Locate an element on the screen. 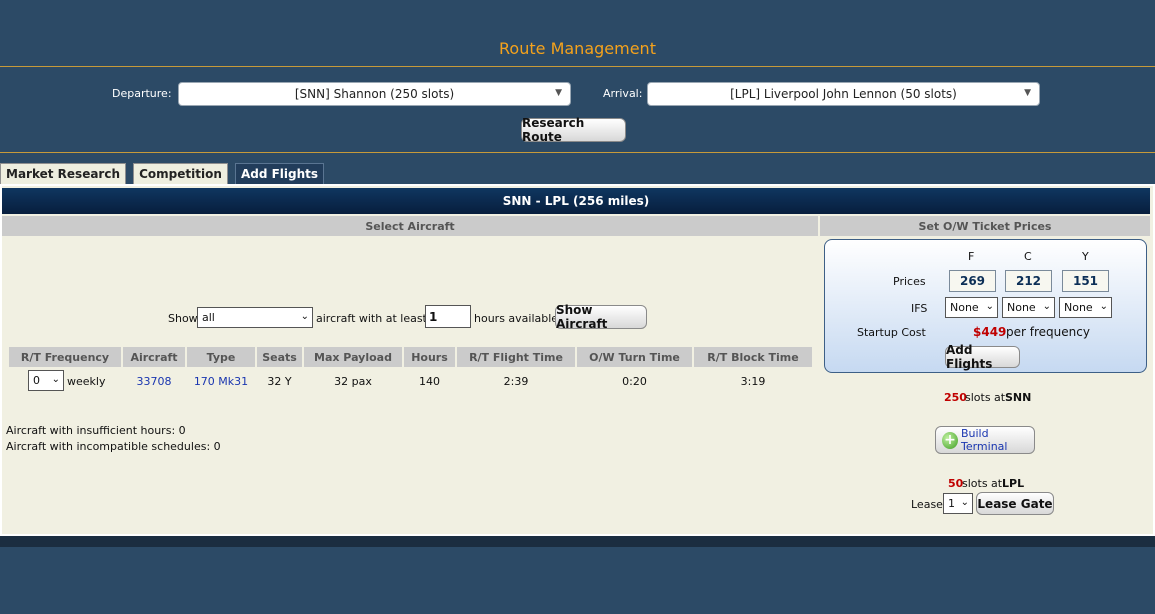 This screenshot has width=1155, height=614. arrival-select: [LPL] Liverpool John Lennon (50 slots) ▼ is located at coordinates (843, 94).